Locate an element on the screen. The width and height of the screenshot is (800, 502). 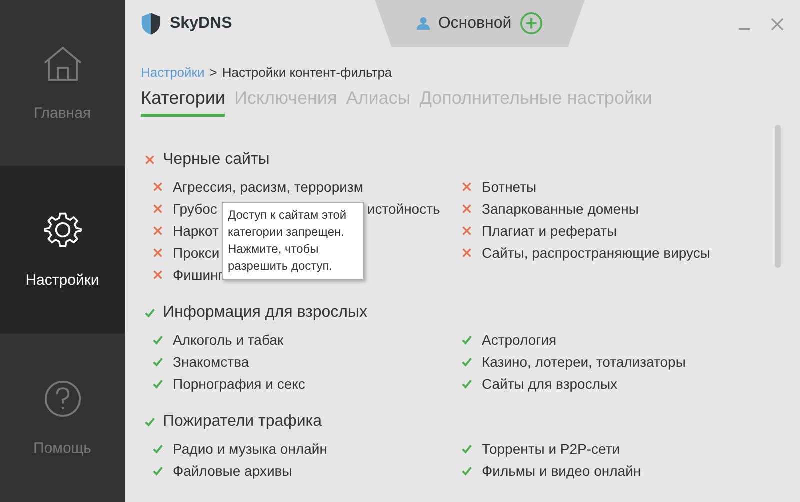
category-label: Грубос is located at coordinates (195, 209).